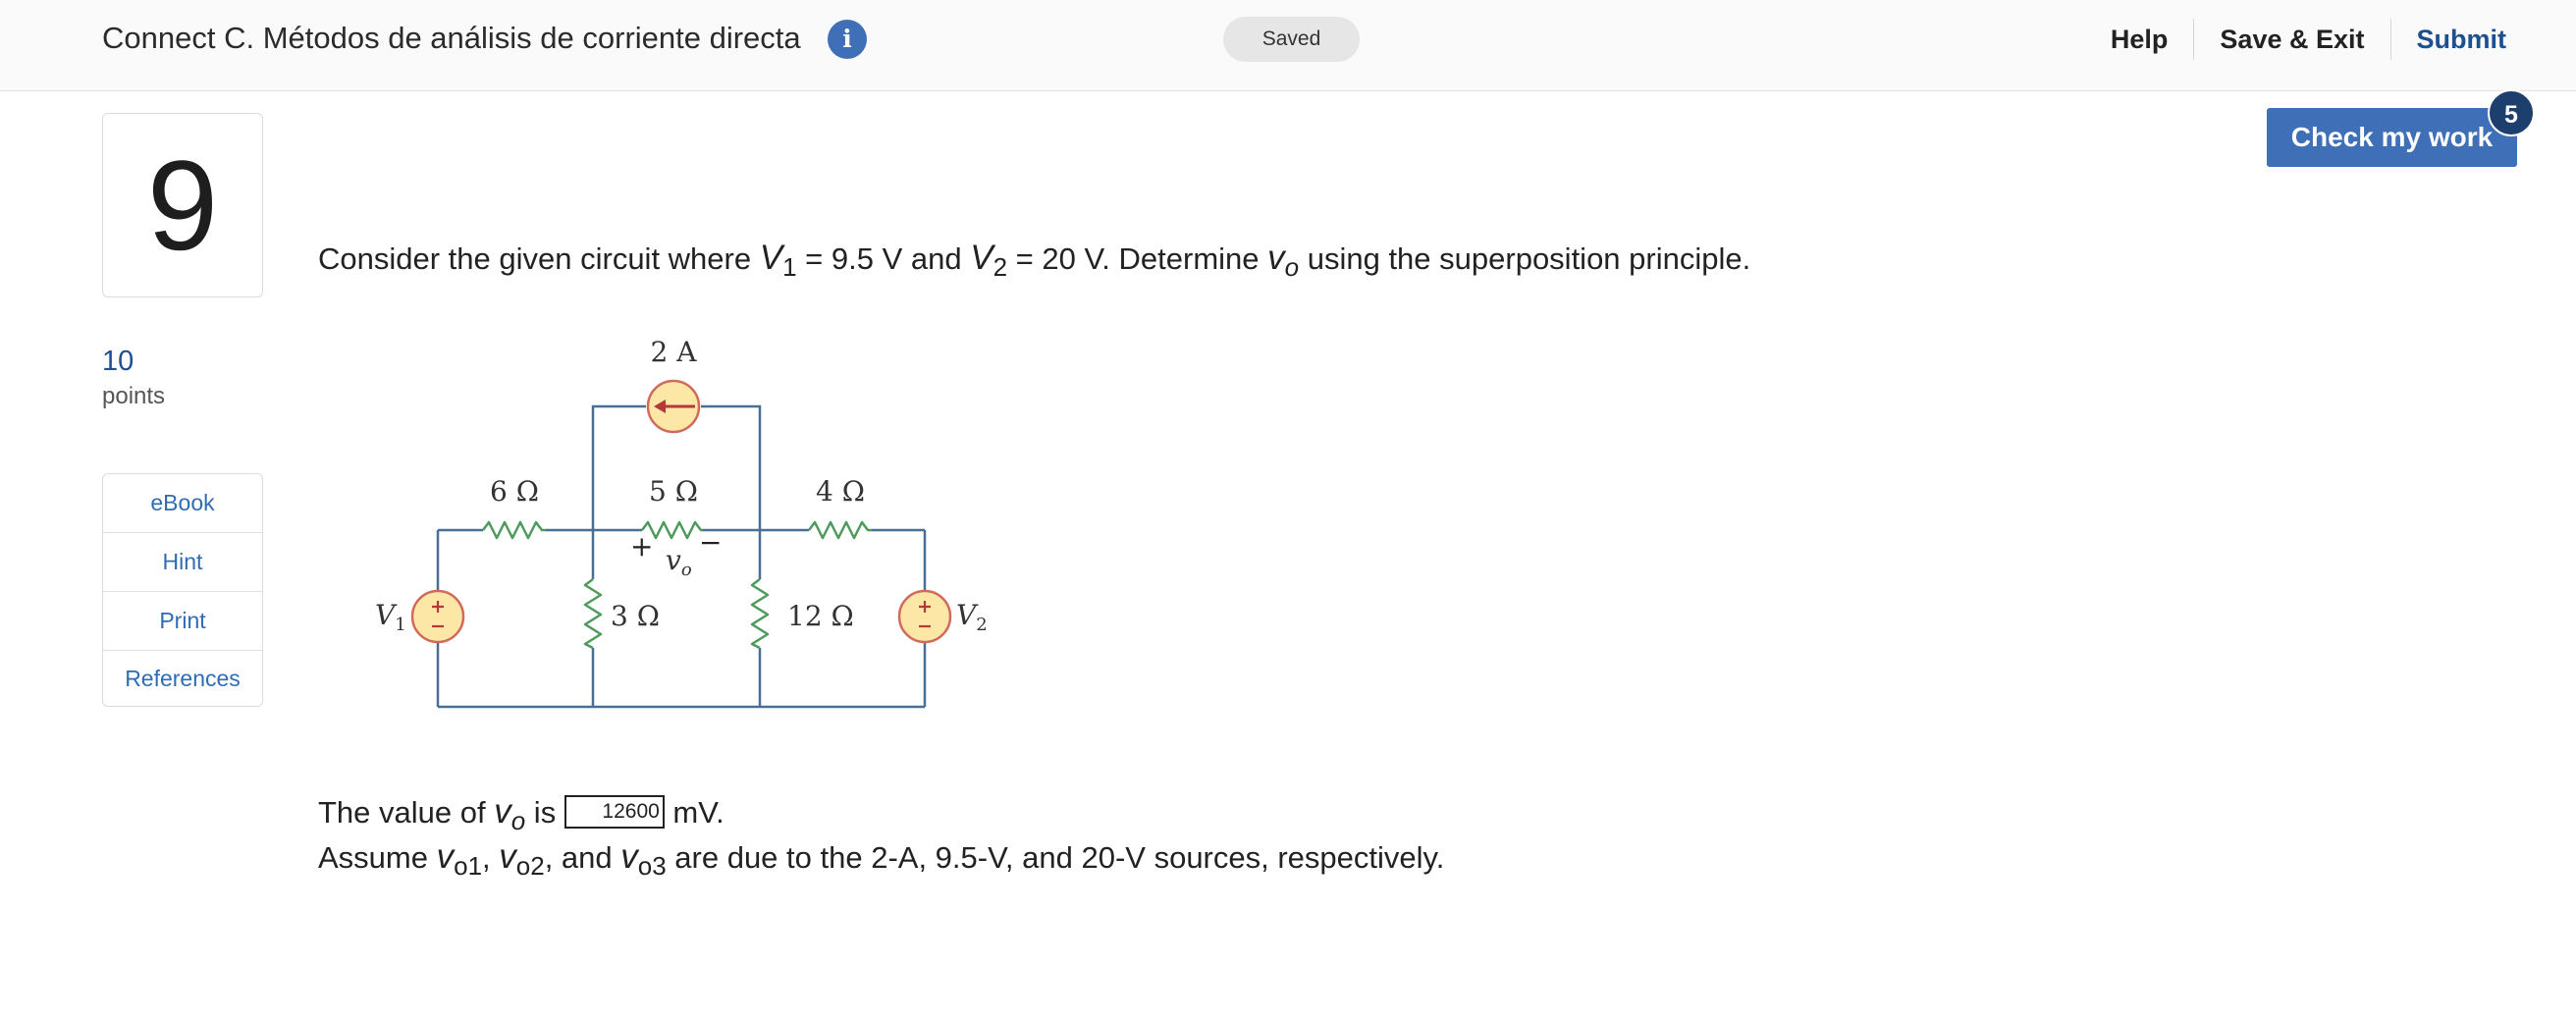 Image resolution: width=2576 pixels, height=1019 pixels. I want to click on vo-subscript-label: o, so click(686, 570).